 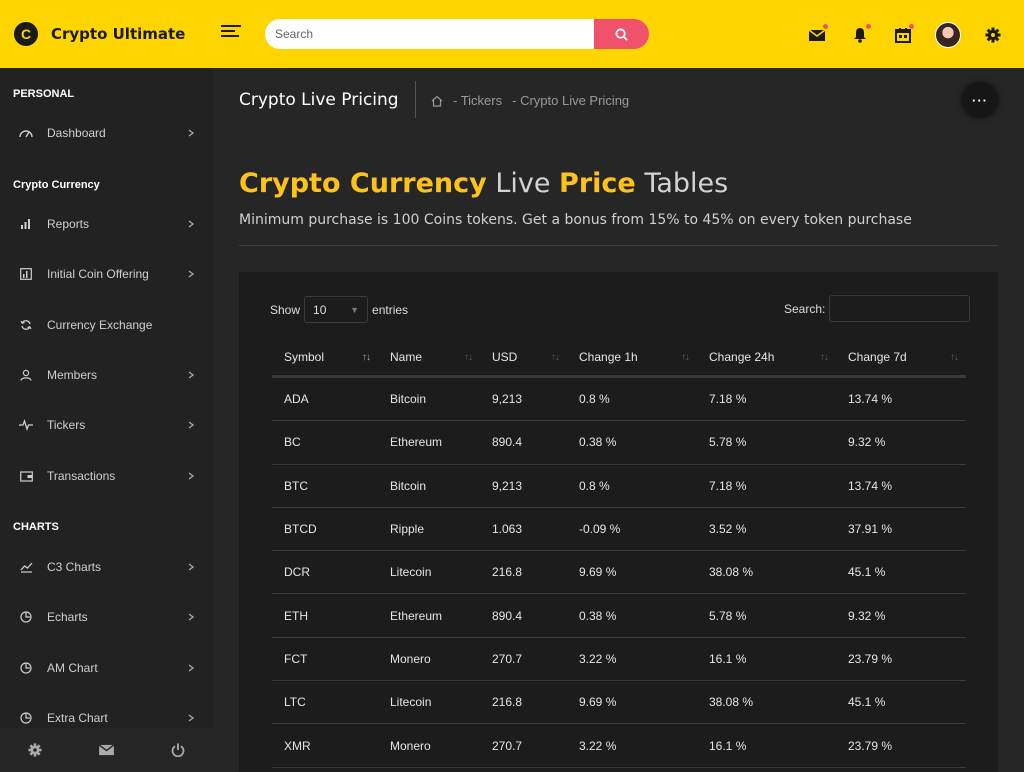 What do you see at coordinates (632, 746) in the screenshot?
I see `cell-change-1h: 3.22 %` at bounding box center [632, 746].